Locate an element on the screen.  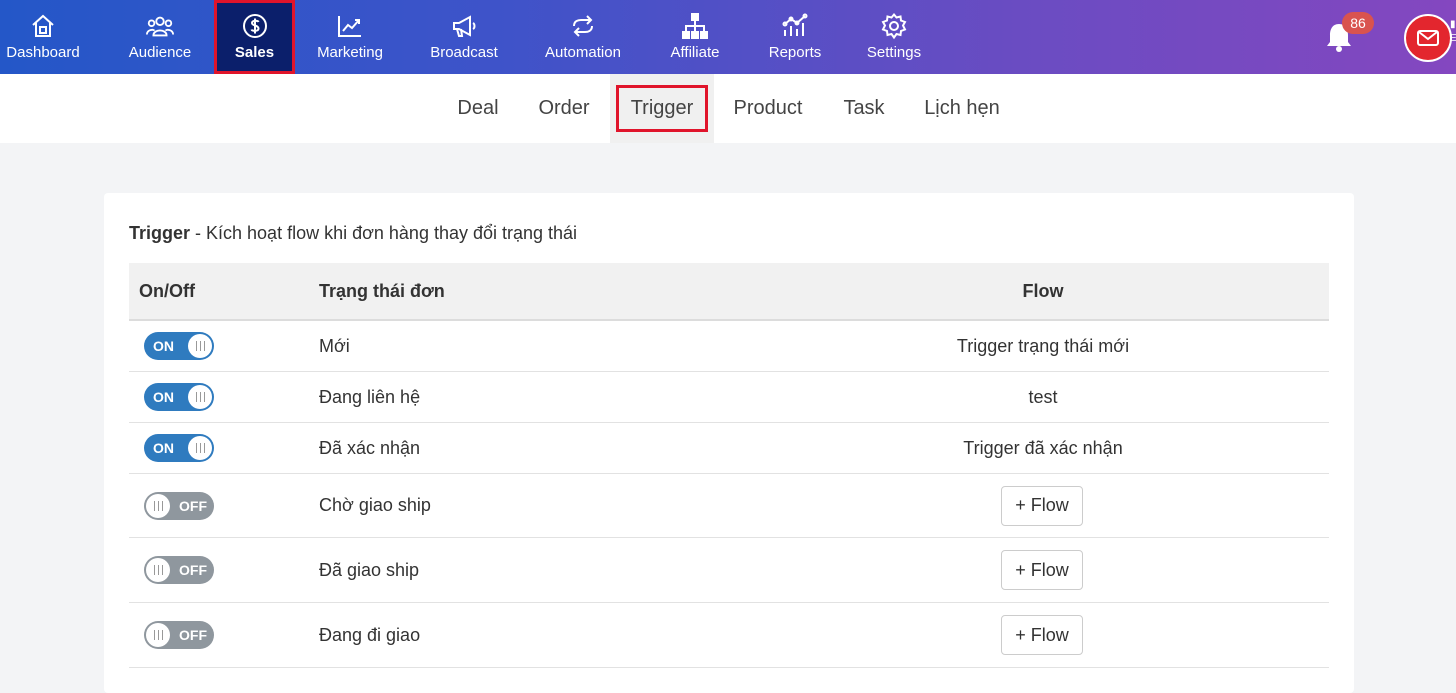
flow-name: Trigger trạng thái mới is located at coordinates (1043, 346).